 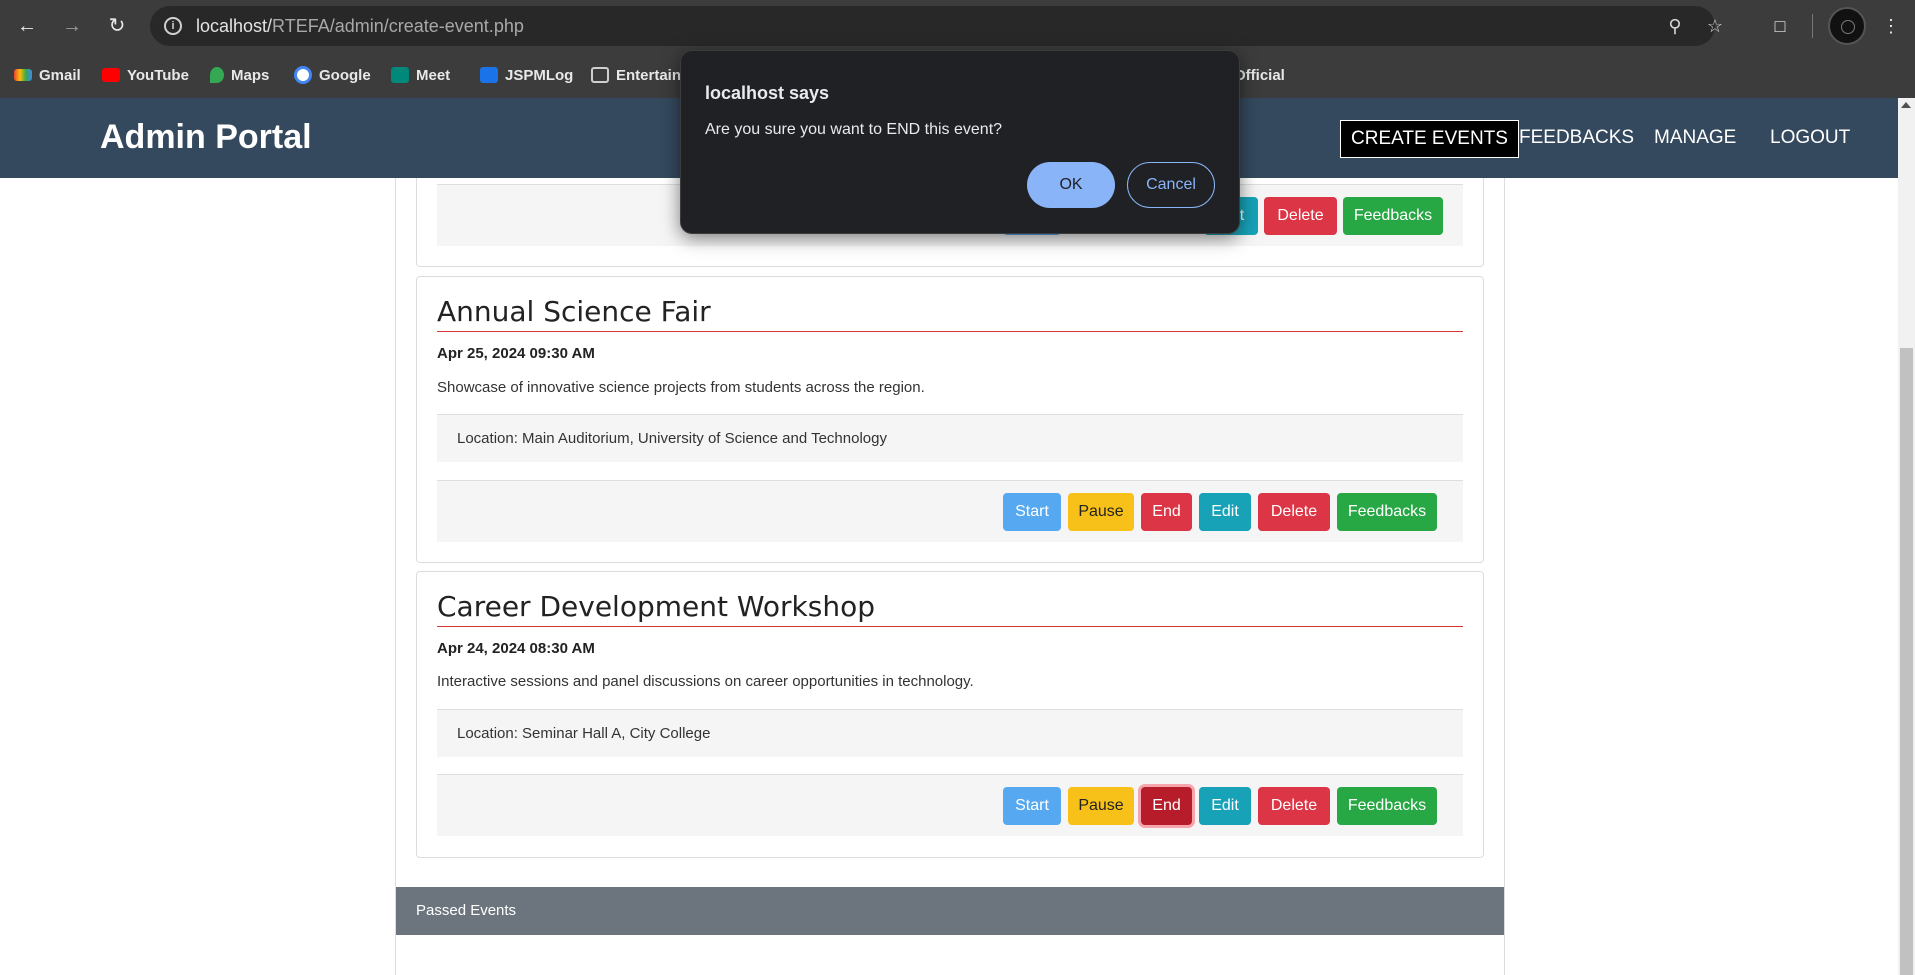 What do you see at coordinates (360, 26) in the screenshot?
I see `url-text: localhost/RTEFA/admin/create-event.php` at bounding box center [360, 26].